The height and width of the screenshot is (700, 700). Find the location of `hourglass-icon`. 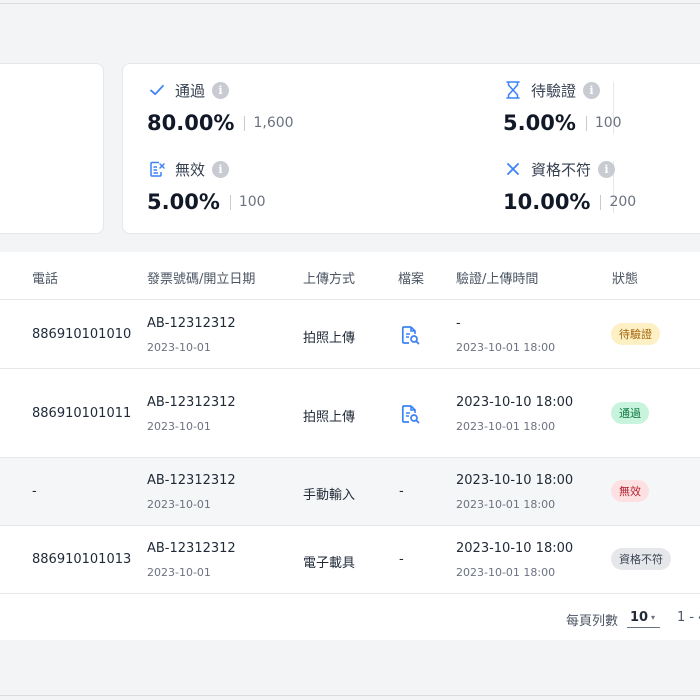

hourglass-icon is located at coordinates (513, 90).